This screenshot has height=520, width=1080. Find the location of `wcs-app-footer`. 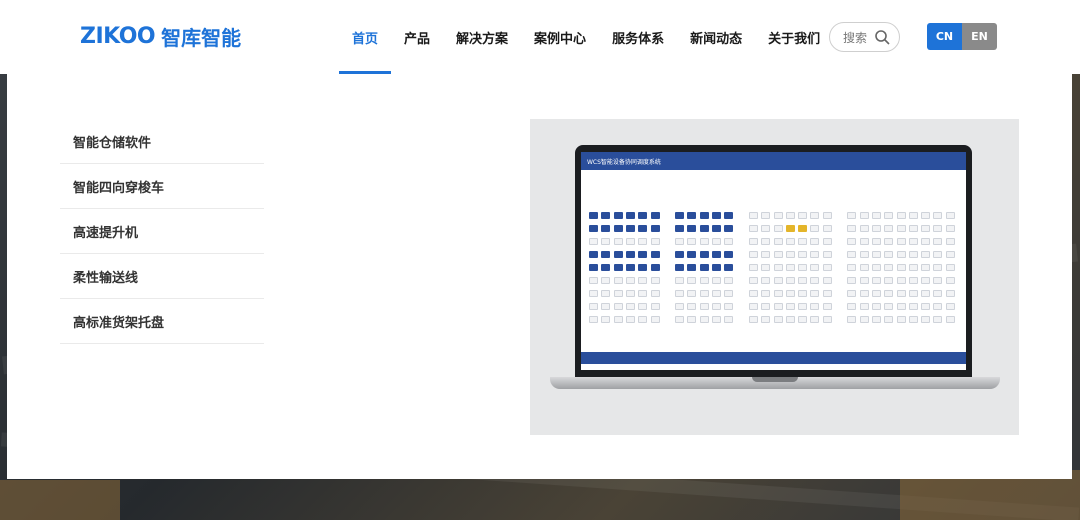

wcs-app-footer is located at coordinates (773, 358).